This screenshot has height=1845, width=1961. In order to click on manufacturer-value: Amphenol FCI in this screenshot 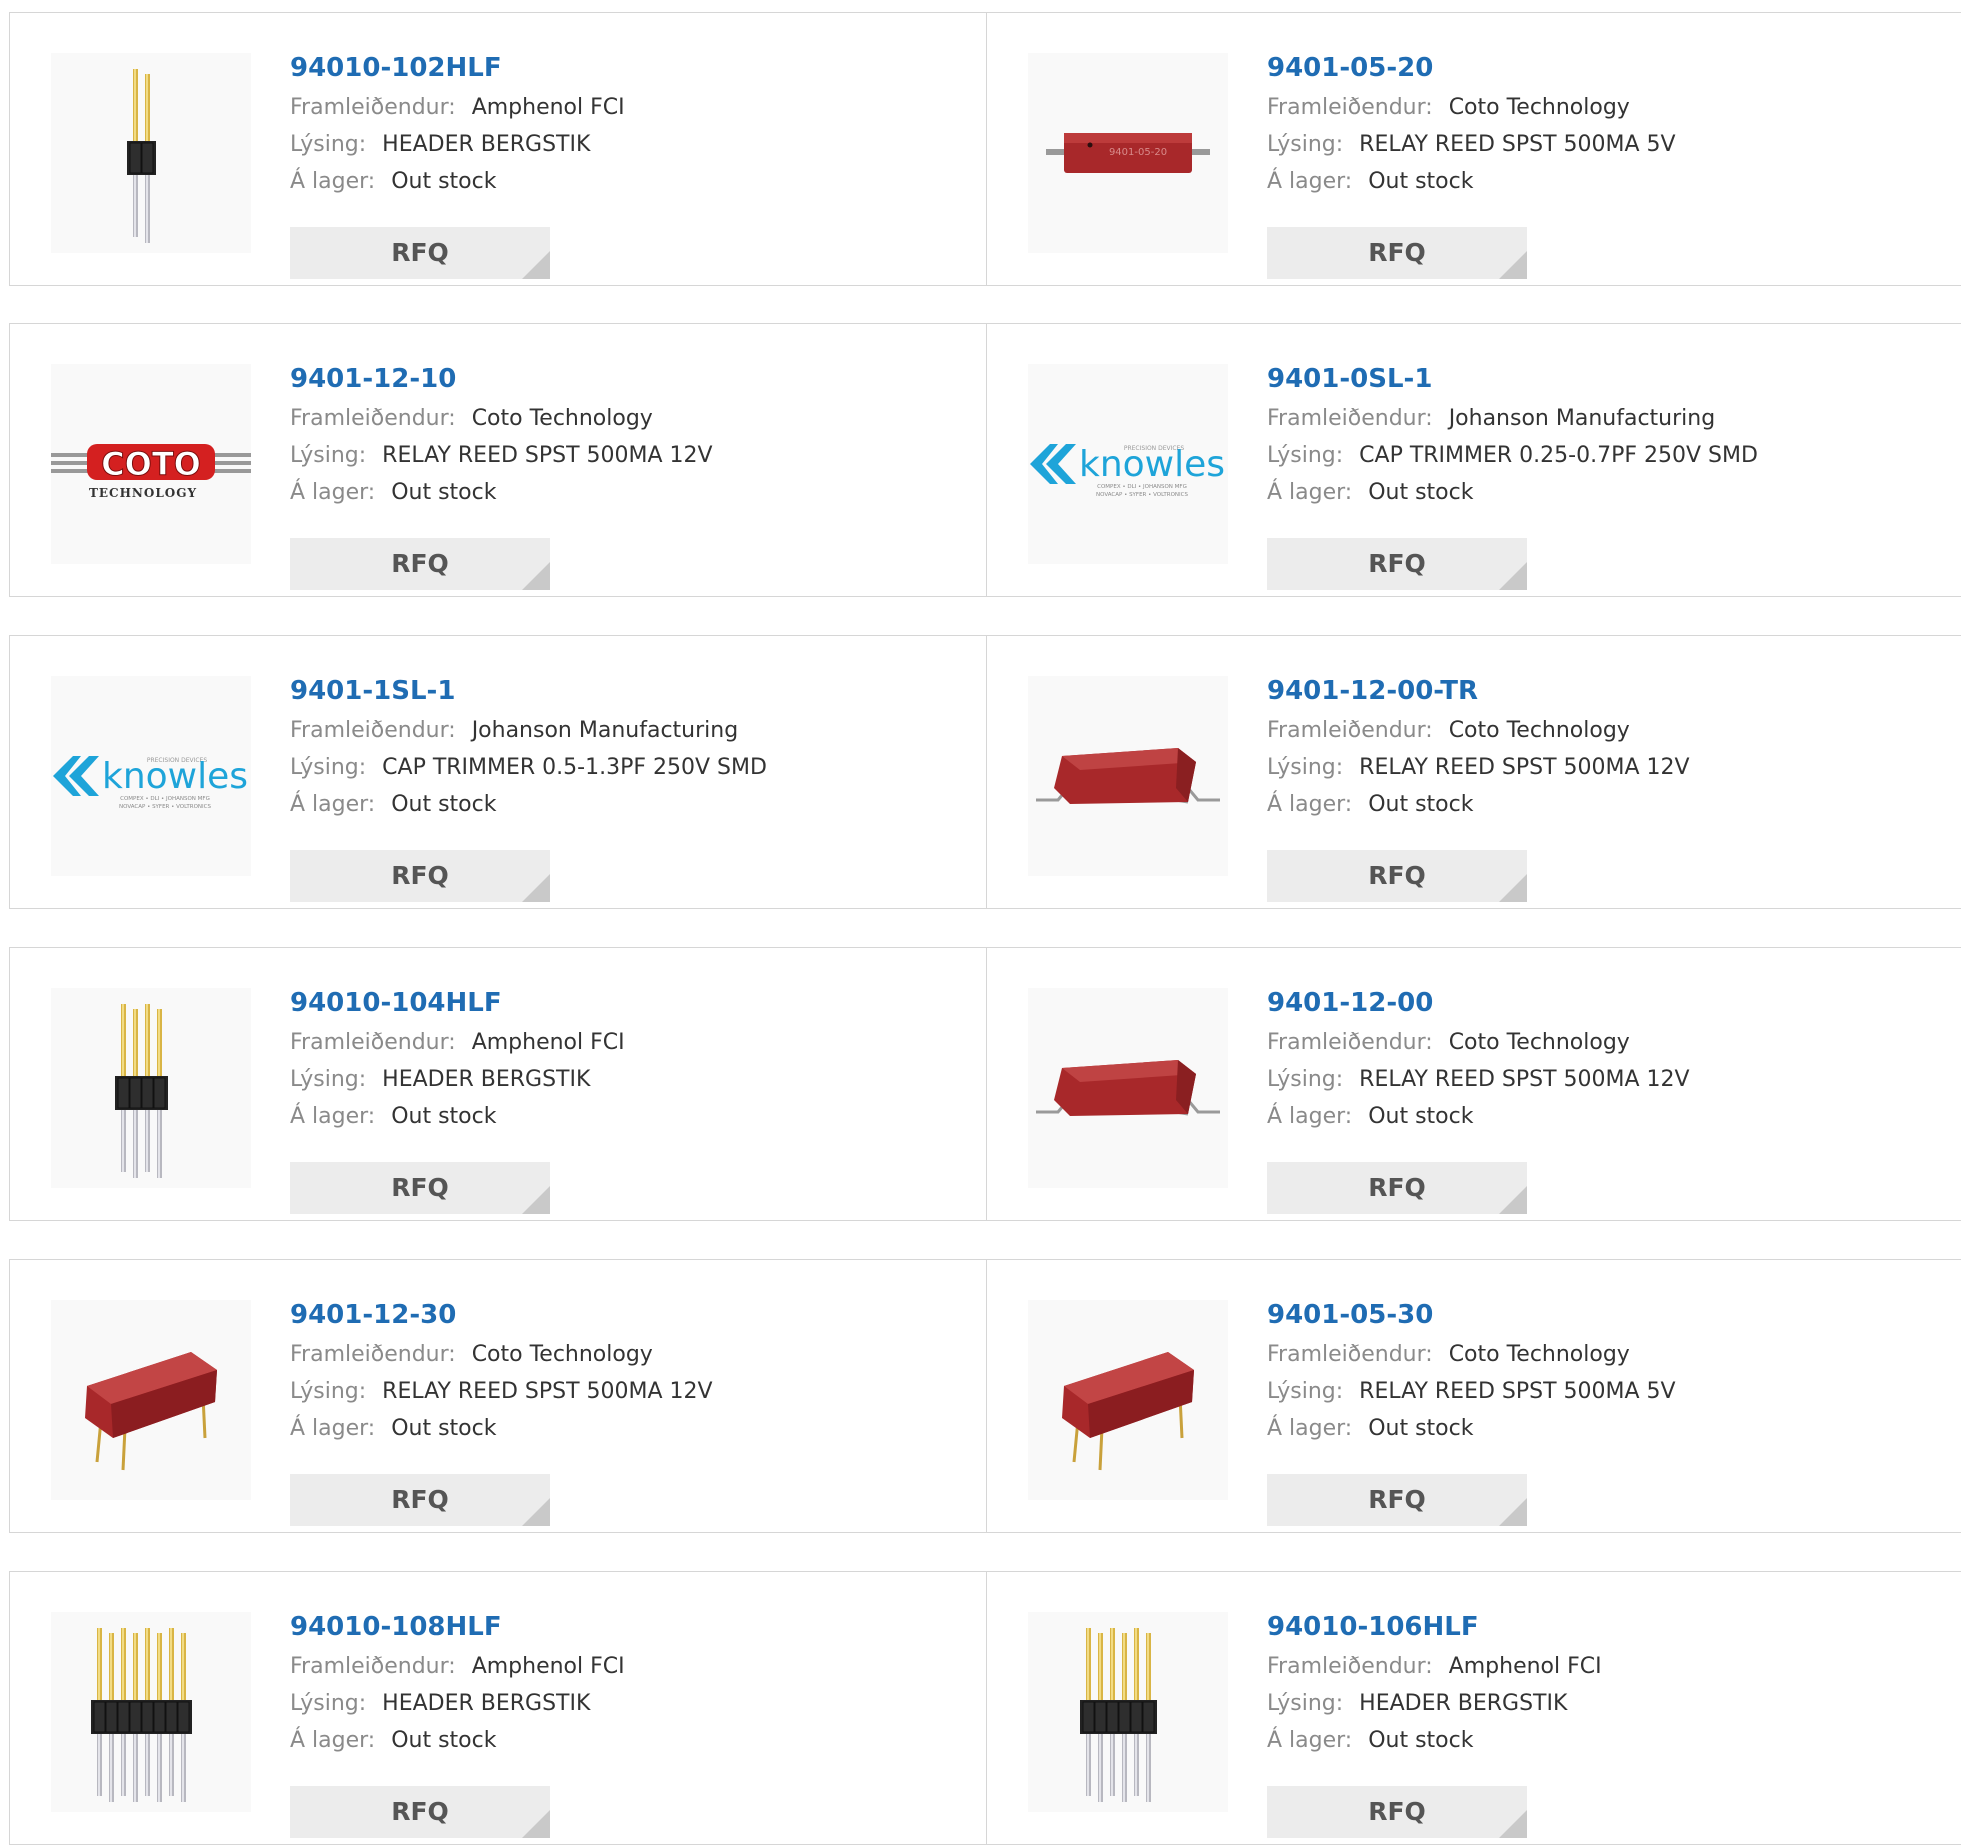, I will do `click(548, 107)`.